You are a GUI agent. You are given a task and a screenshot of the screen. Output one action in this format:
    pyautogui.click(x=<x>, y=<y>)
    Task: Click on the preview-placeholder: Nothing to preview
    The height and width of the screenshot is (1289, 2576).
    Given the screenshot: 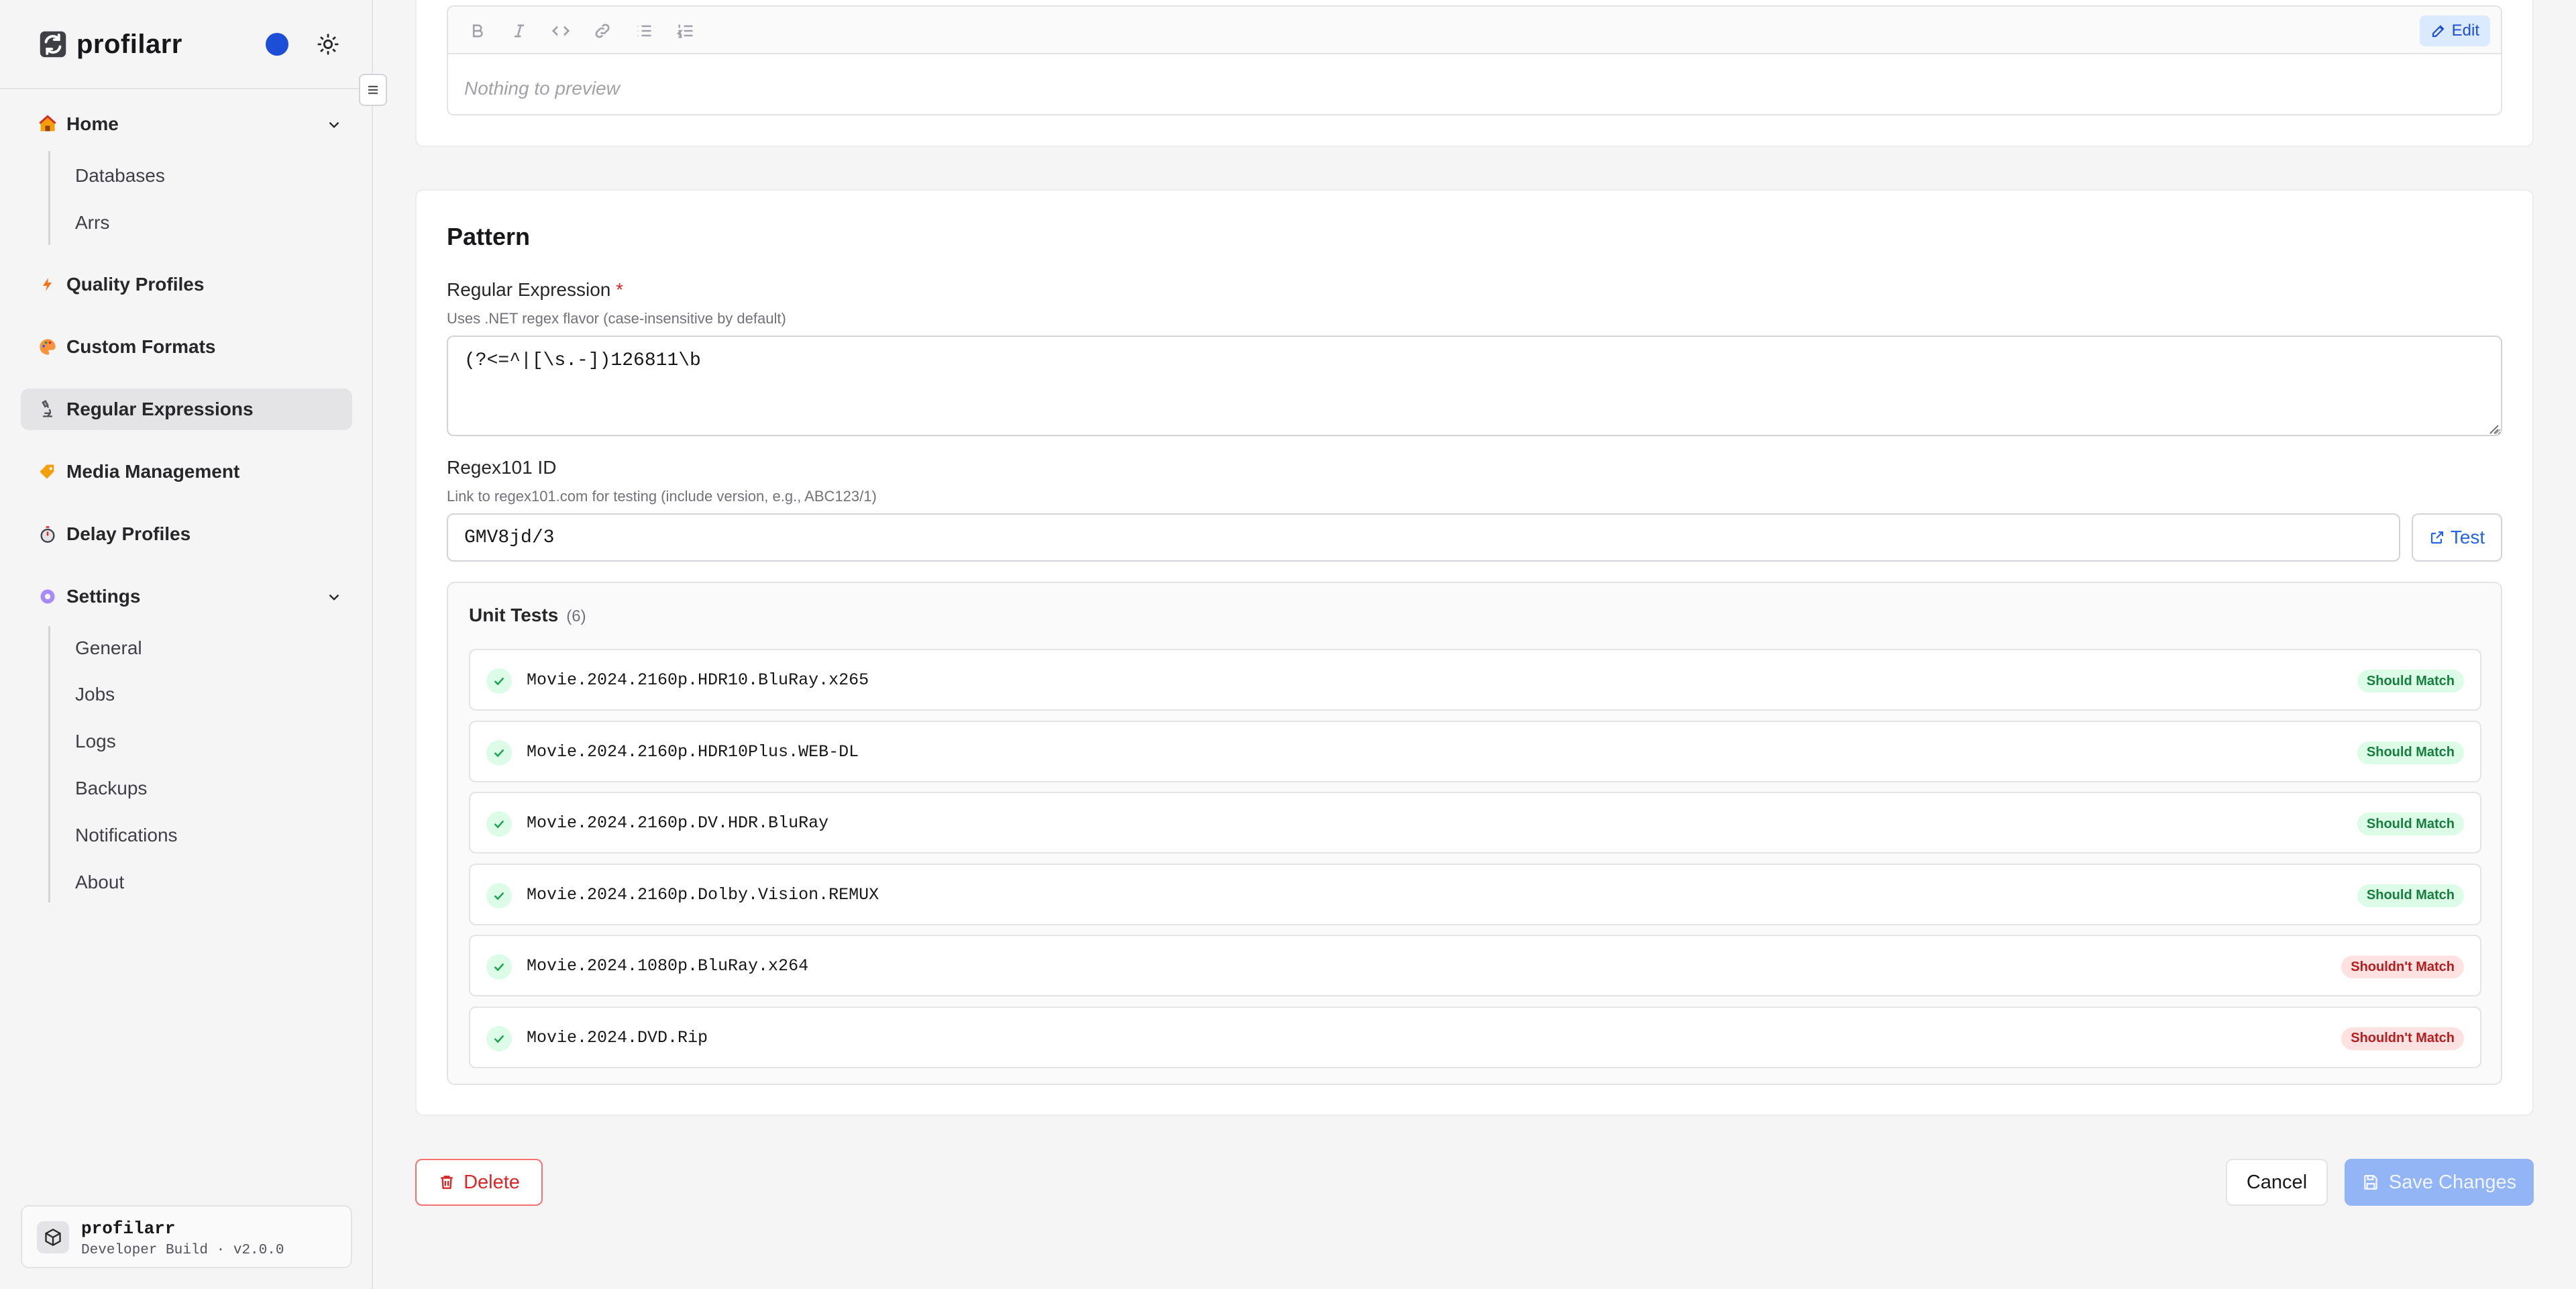 What is the action you would take?
    pyautogui.click(x=542, y=88)
    